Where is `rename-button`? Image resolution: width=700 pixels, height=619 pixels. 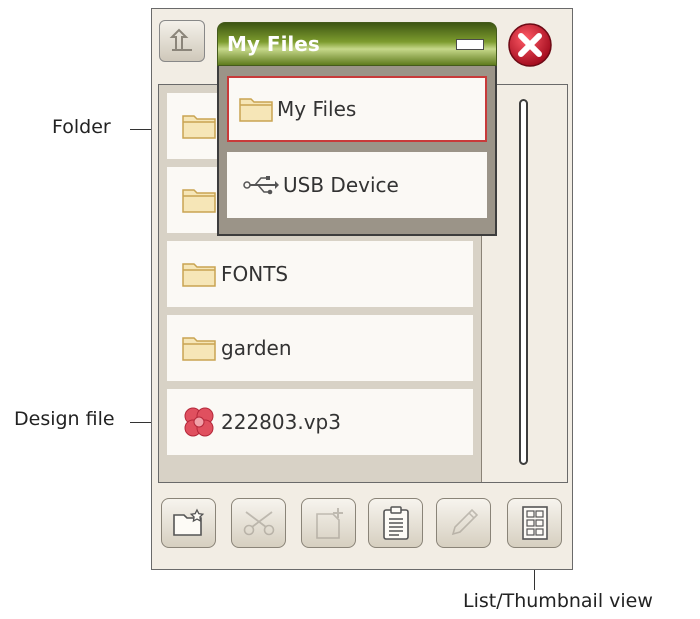 rename-button is located at coordinates (463, 523).